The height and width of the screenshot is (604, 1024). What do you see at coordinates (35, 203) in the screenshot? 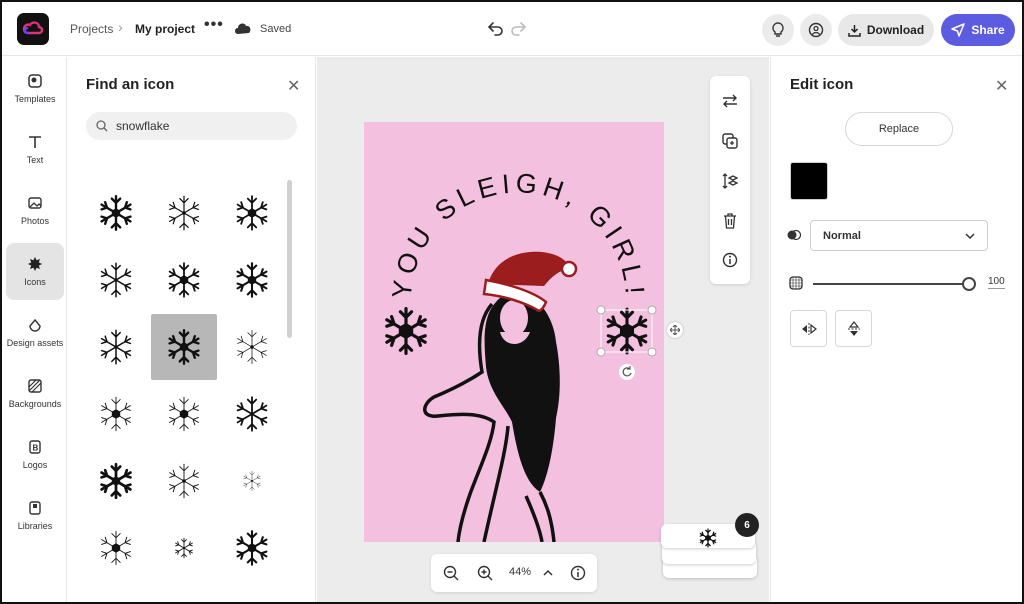
I see `photos-icon` at bounding box center [35, 203].